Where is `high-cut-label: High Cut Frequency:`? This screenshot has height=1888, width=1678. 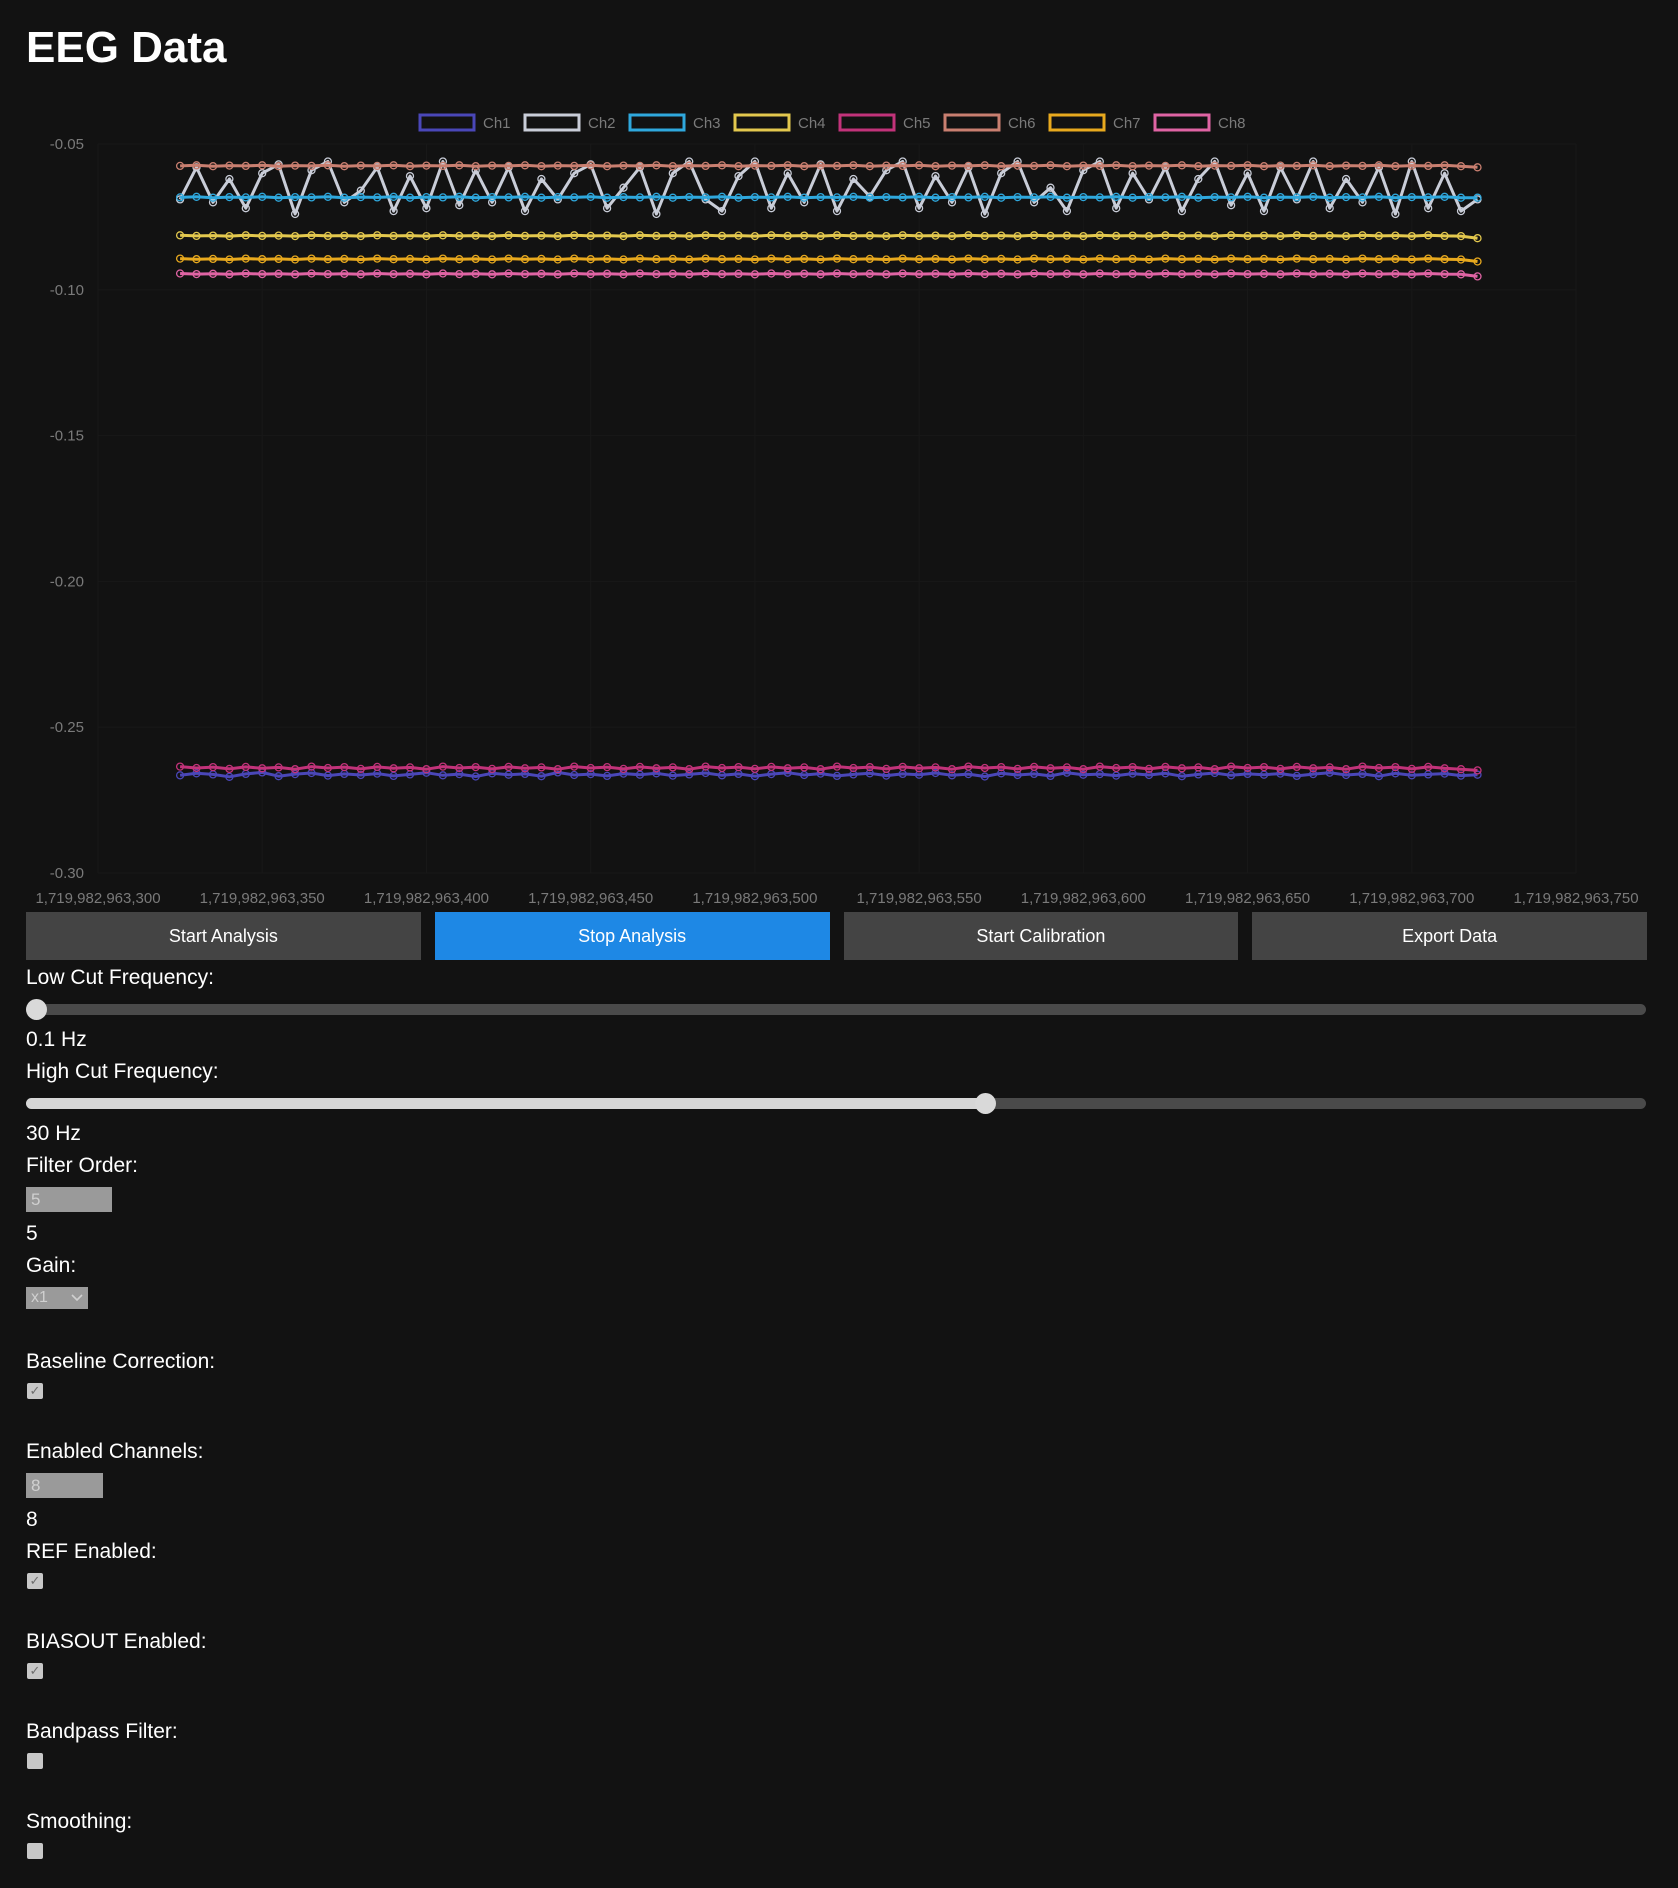
high-cut-label: High Cut Frequency: is located at coordinates (122, 1071).